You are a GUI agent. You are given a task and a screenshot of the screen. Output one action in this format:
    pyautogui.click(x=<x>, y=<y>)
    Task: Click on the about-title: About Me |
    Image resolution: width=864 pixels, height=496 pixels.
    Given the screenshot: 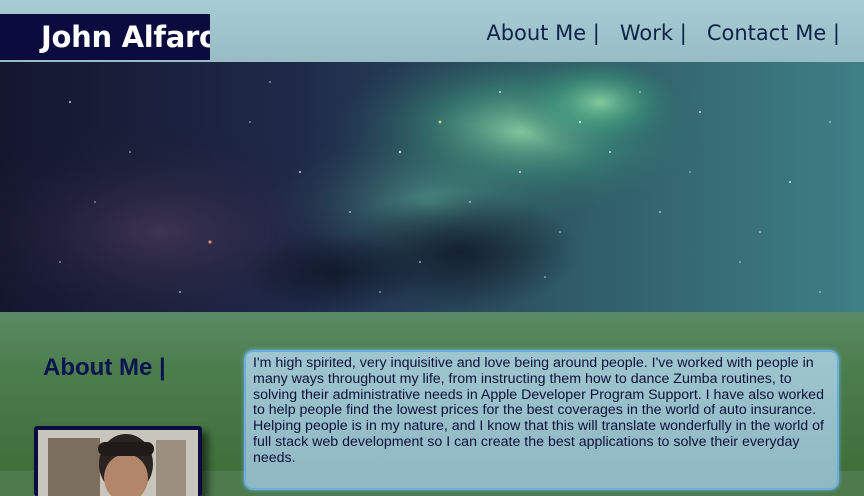 What is the action you would take?
    pyautogui.click(x=104, y=367)
    